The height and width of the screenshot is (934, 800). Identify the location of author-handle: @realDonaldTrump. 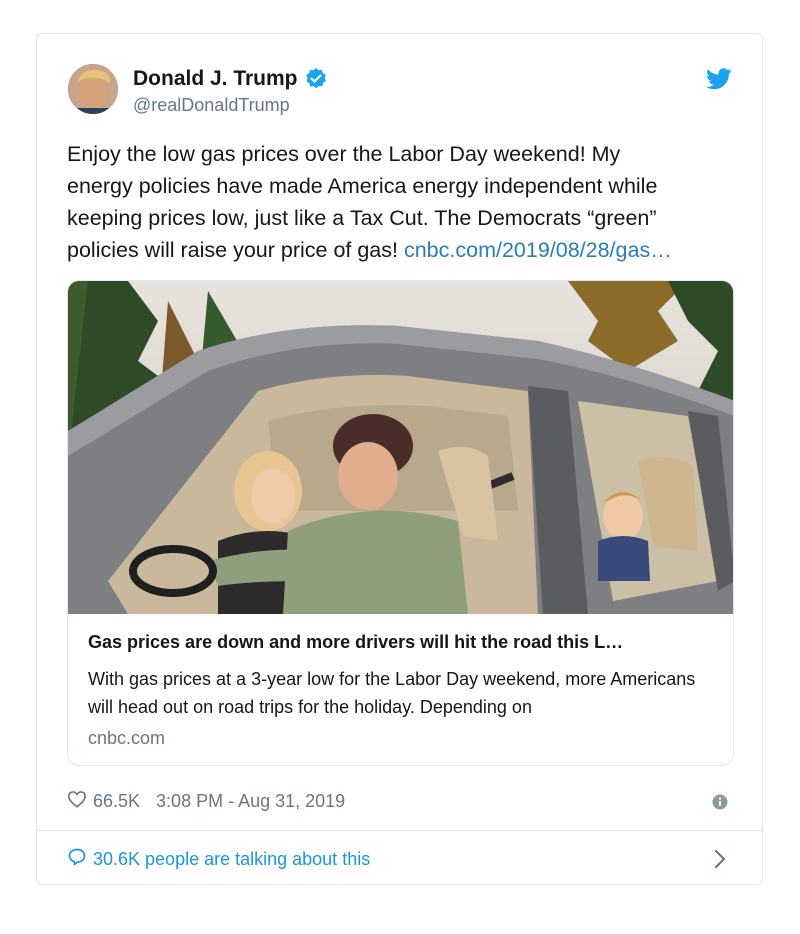
(211, 105).